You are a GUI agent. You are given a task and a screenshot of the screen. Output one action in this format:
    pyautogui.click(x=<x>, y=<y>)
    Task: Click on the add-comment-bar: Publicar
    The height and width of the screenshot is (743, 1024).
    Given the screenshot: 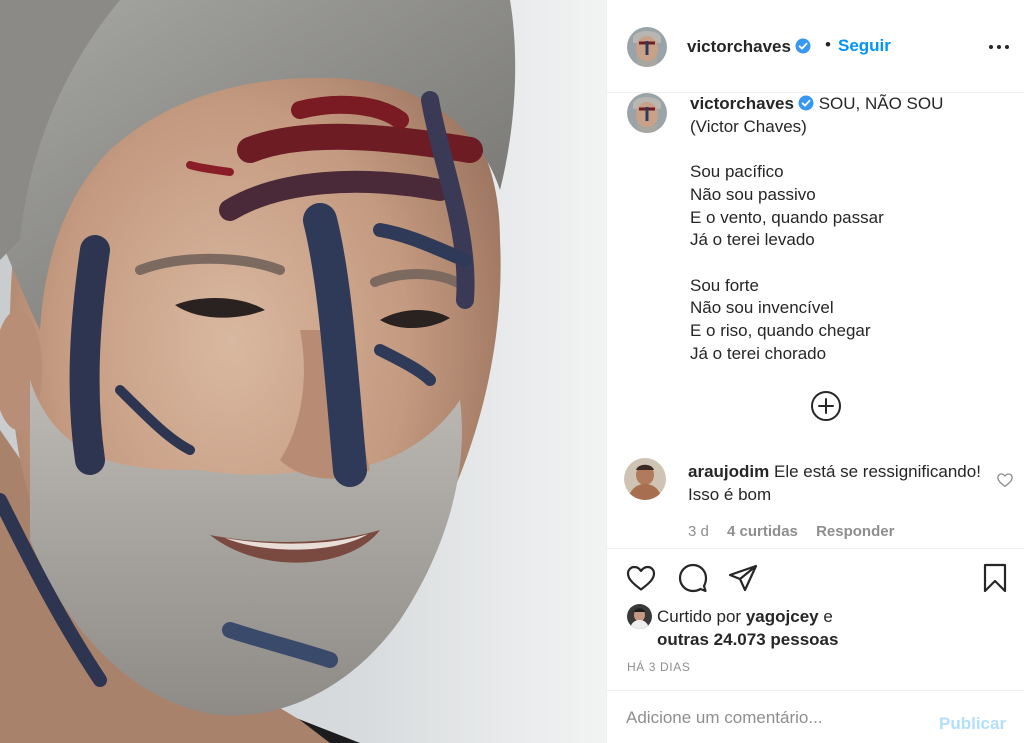 What is the action you would take?
    pyautogui.click(x=815, y=716)
    